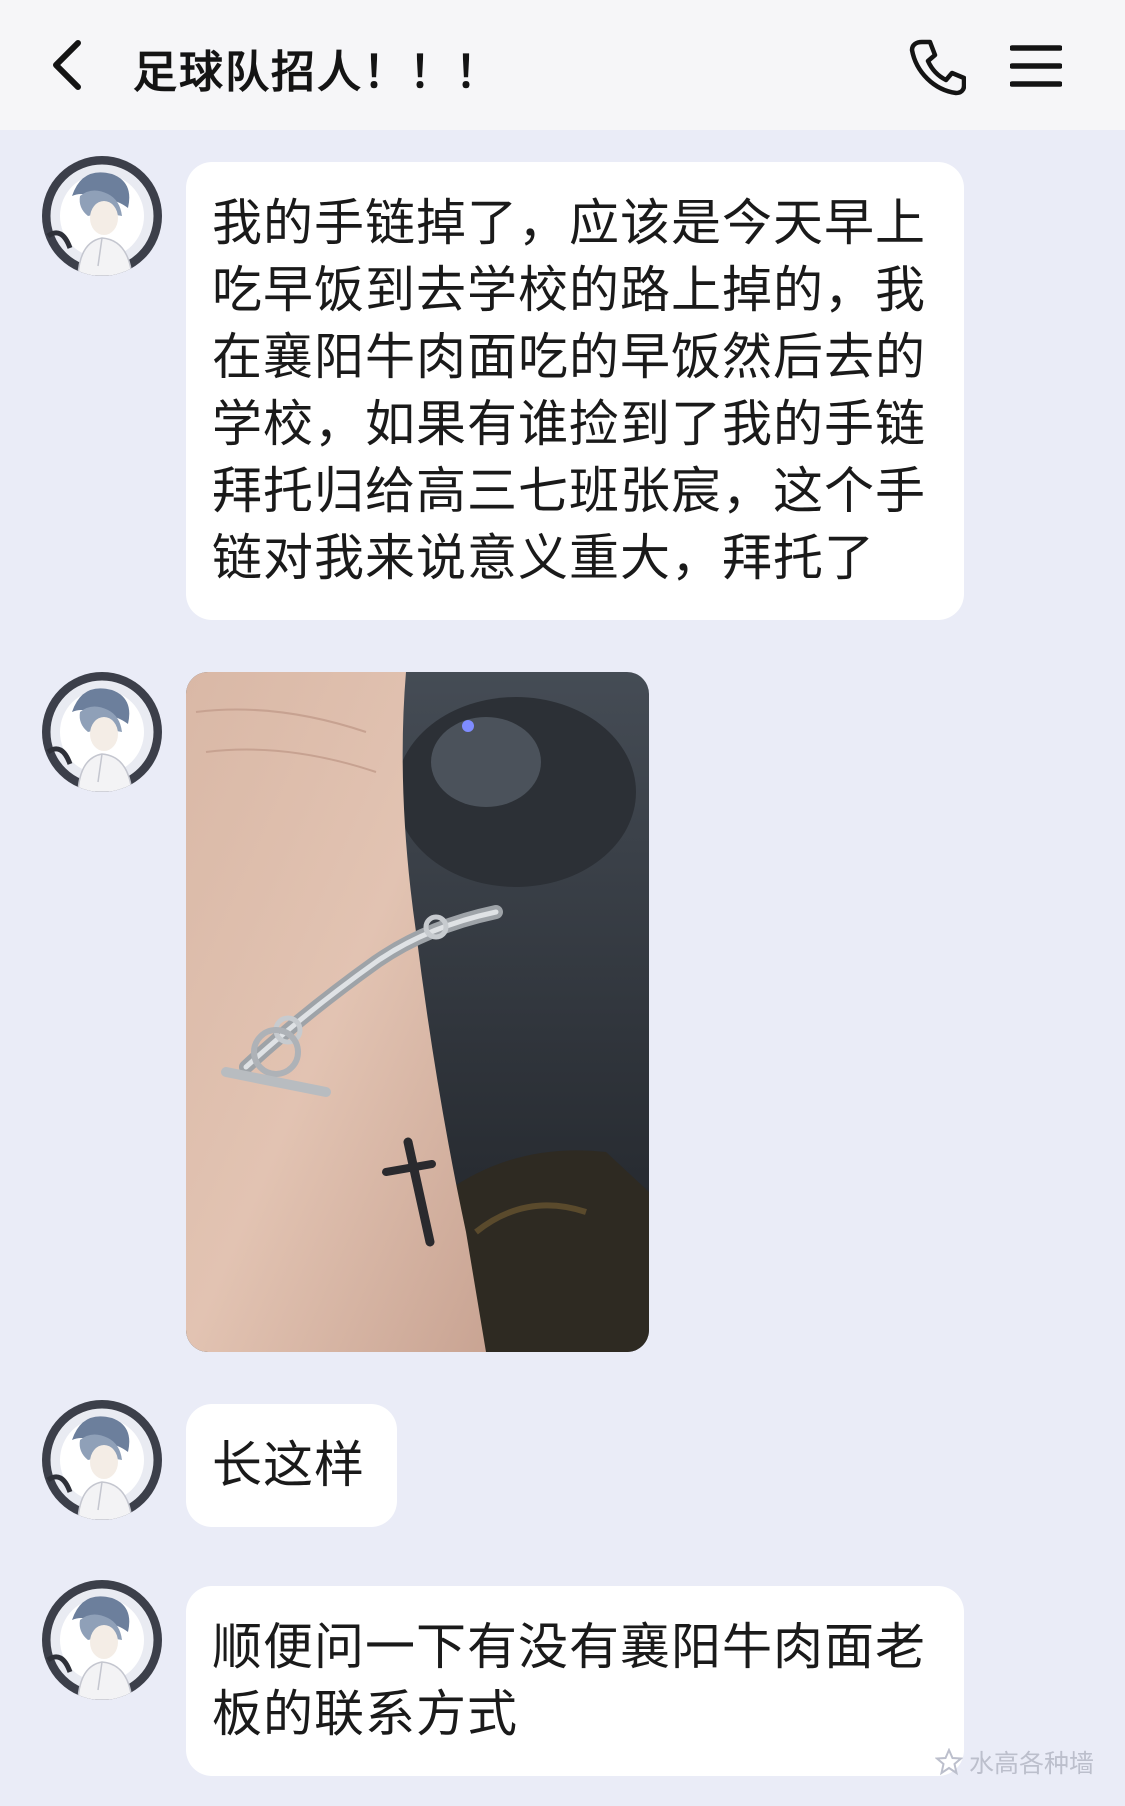  I want to click on chevron-left-icon, so click(67, 65).